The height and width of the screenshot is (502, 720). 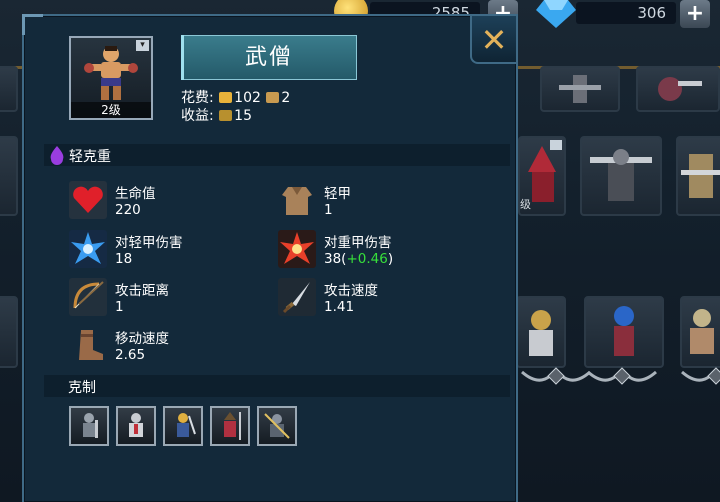 What do you see at coordinates (91, 345) in the screenshot?
I see `boot-icon` at bounding box center [91, 345].